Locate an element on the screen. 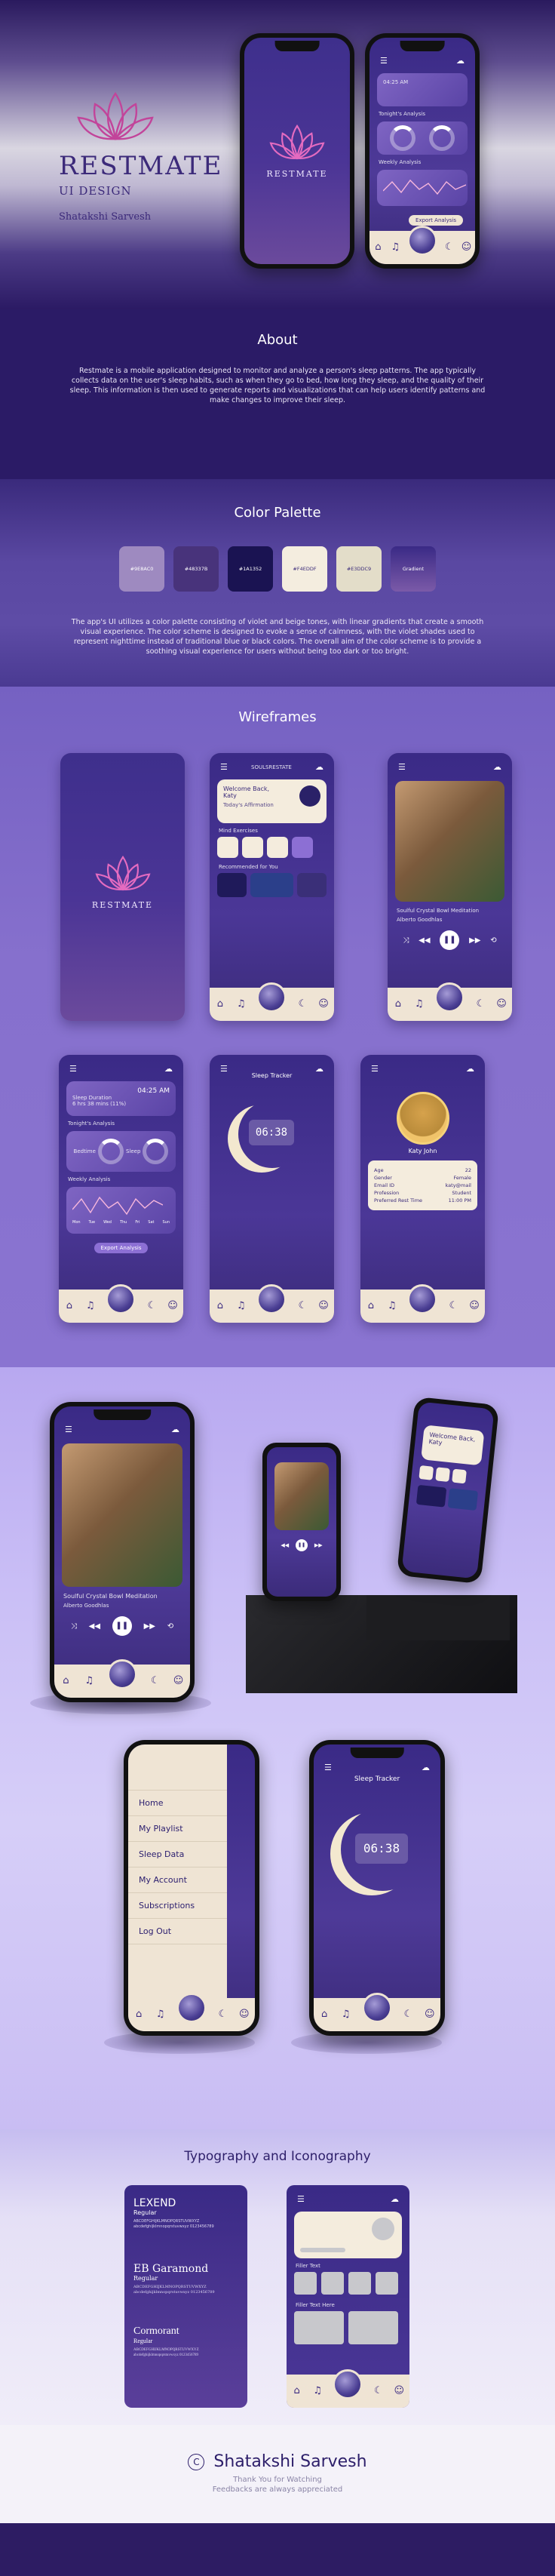 The image size is (555, 2576). cloud-icon: ☁ is located at coordinates (318, 767).